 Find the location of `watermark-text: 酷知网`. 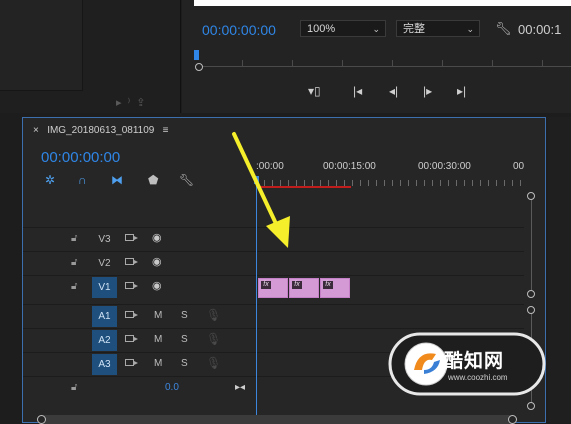

watermark-text: 酷知网 is located at coordinates (474, 361).